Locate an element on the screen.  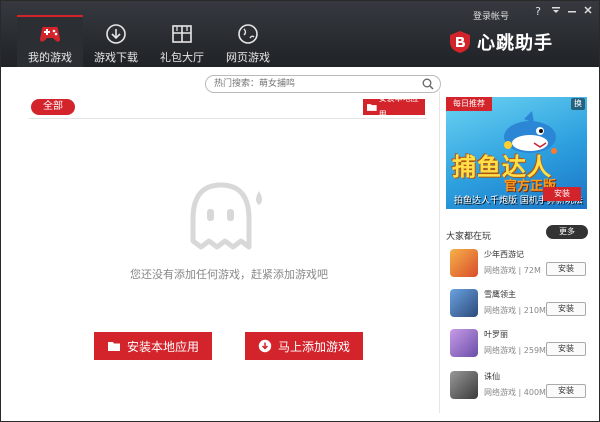
dropdown-icon is located at coordinates (556, 10).